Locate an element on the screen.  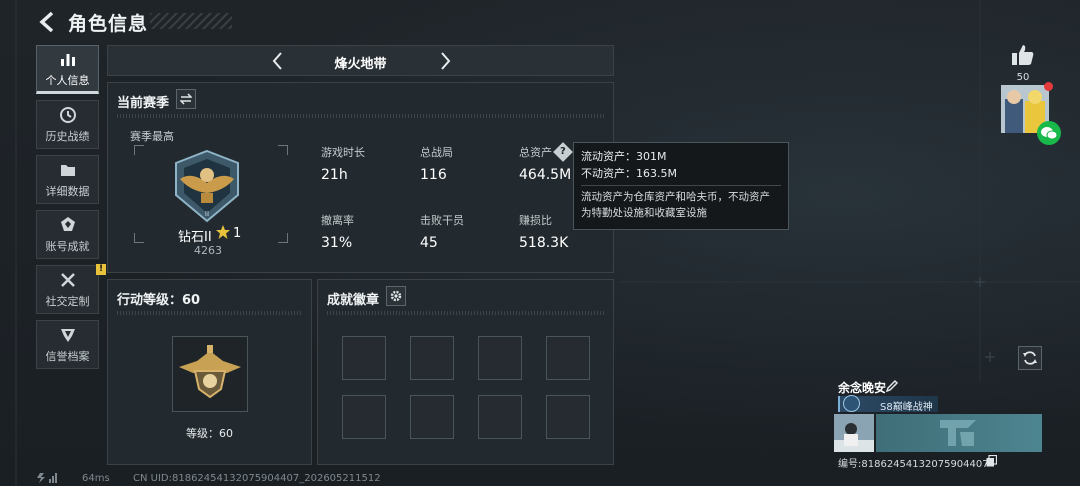
achievement-settings-button is located at coordinates (396, 296).